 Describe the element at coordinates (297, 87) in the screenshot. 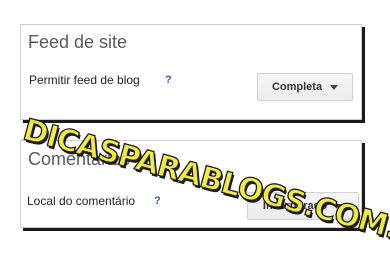

I see `blog-feed-dropdown-value: Completa` at that location.